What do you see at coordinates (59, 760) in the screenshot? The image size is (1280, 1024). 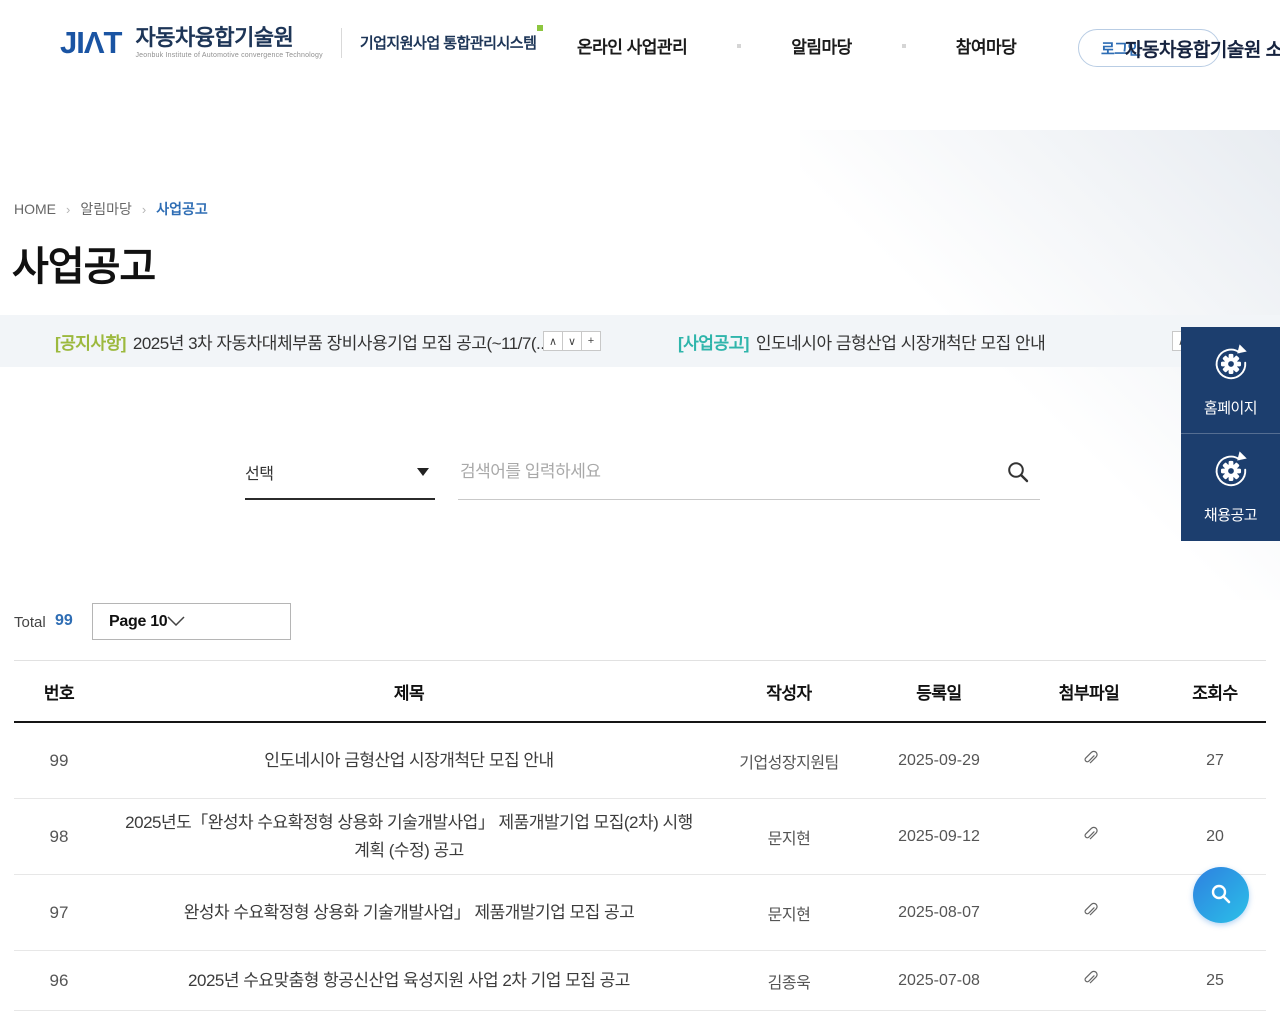 I see `row-number: 99` at bounding box center [59, 760].